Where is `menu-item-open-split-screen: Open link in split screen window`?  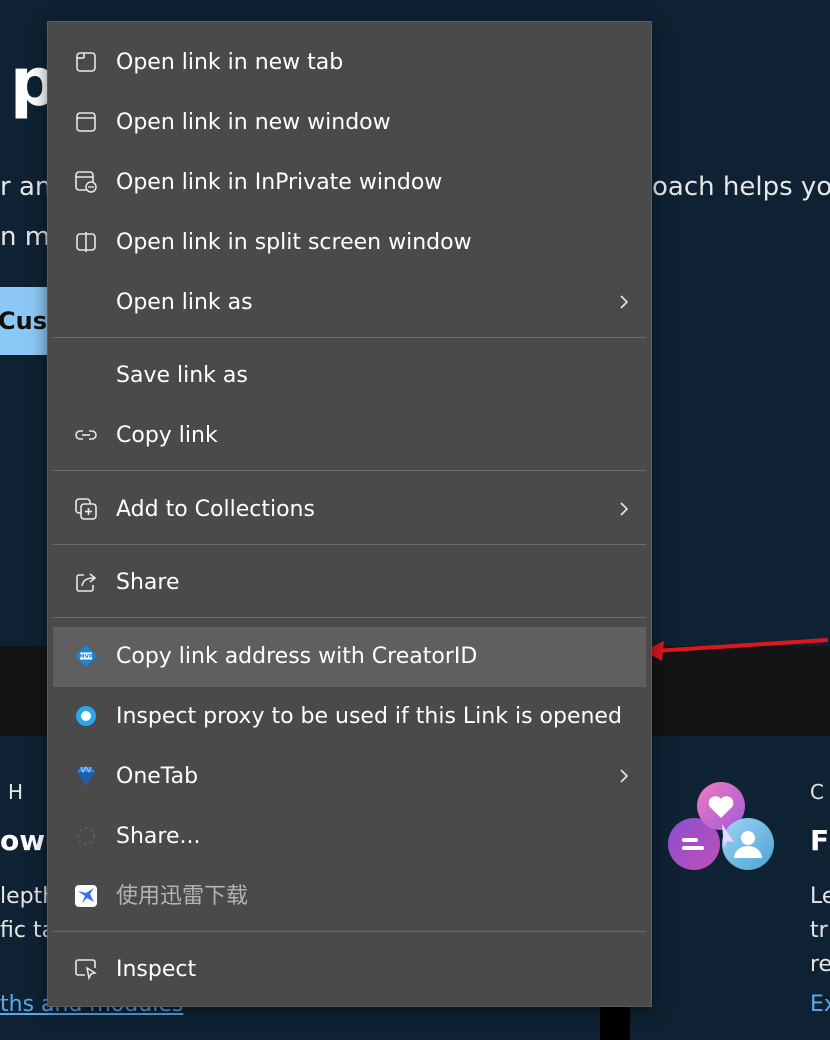
menu-item-open-split-screen: Open link in split screen window is located at coordinates (349, 243).